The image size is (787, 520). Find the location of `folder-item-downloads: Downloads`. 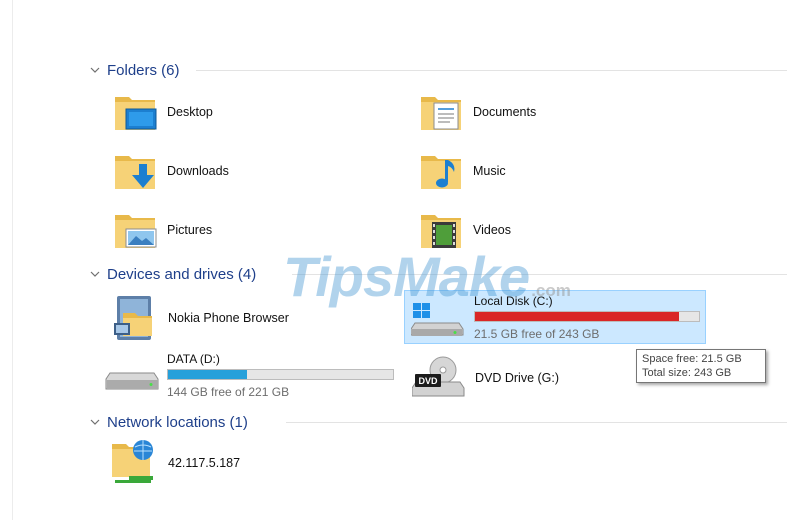

folder-item-downloads: Downloads is located at coordinates (170, 171).